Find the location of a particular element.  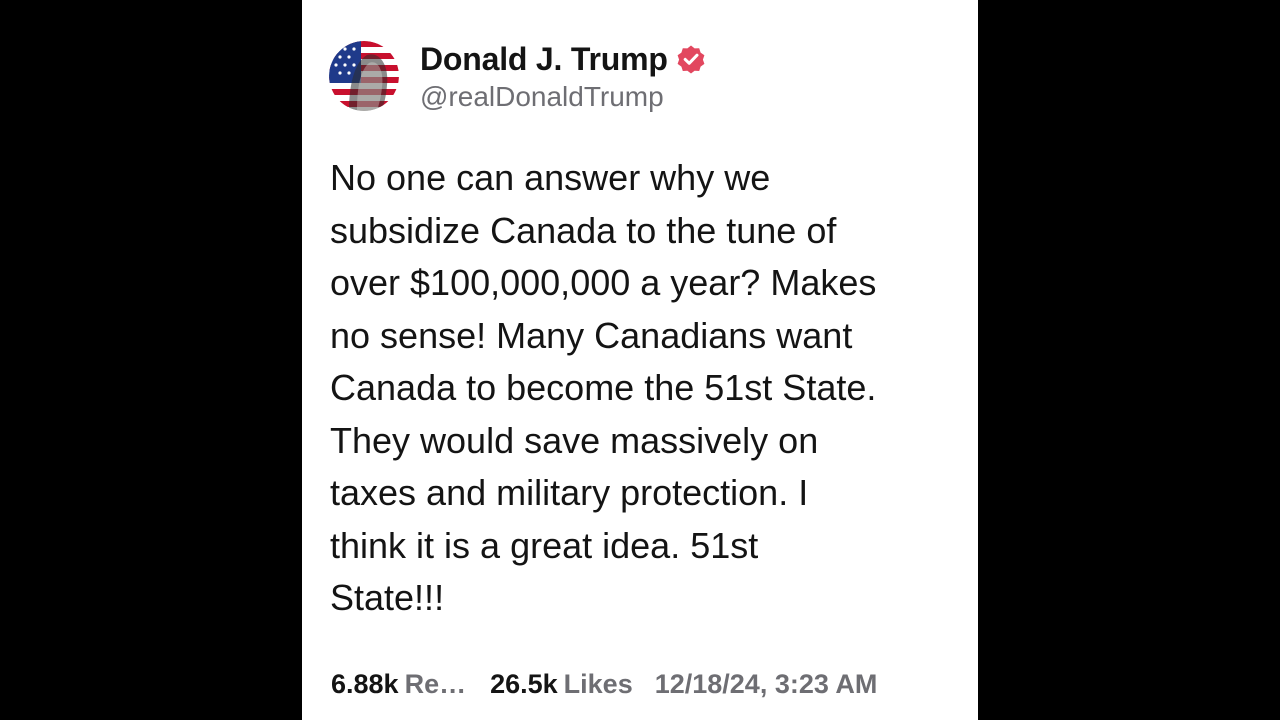

post-header: Donald J. Trump @realDonaldTrump is located at coordinates (517, 76).